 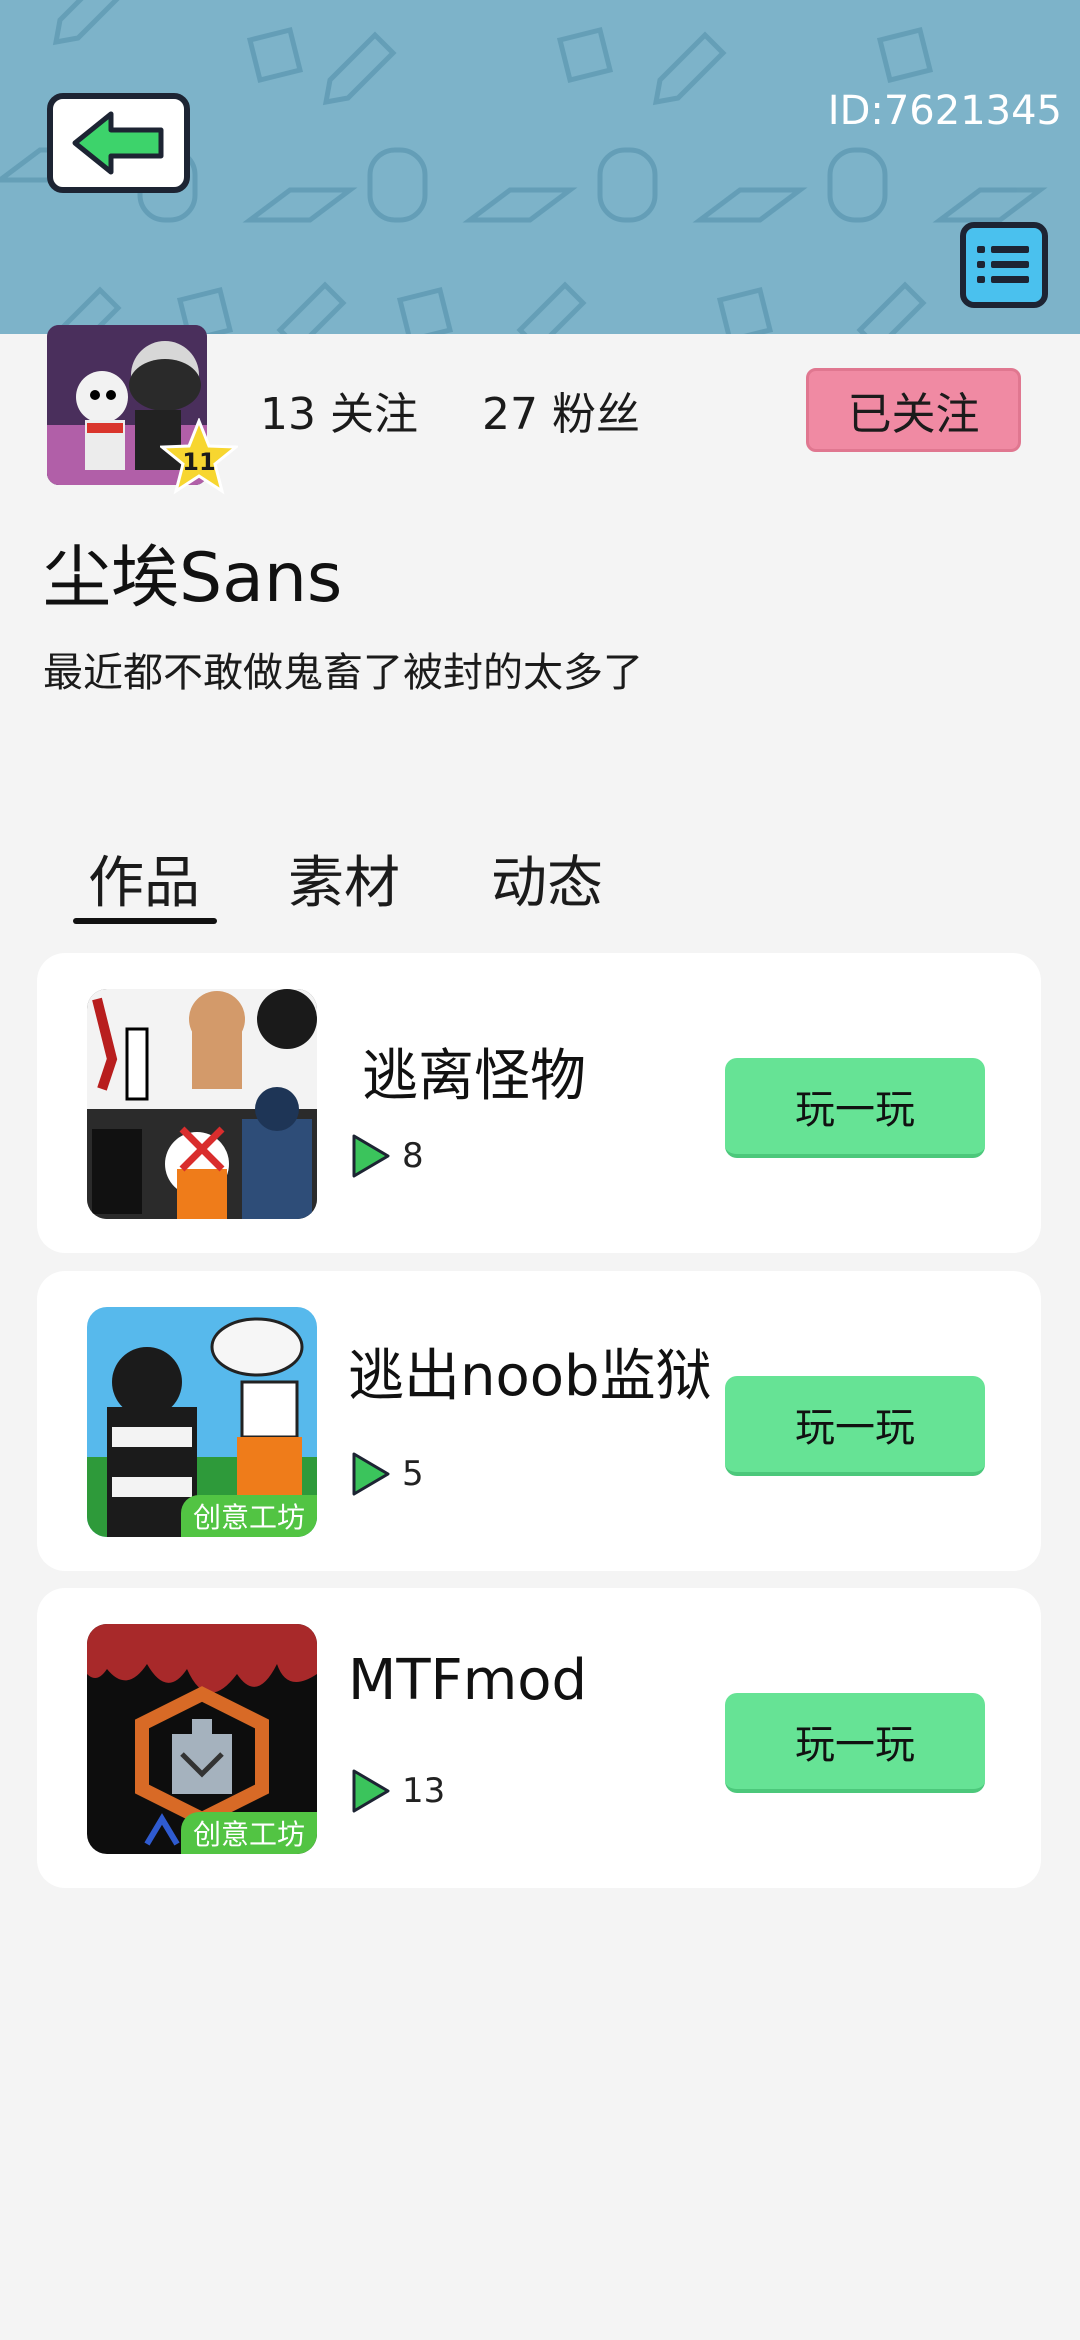 I want to click on bio: 最近都不敢做鬼畜了被封的太多了, so click(x=343, y=673).